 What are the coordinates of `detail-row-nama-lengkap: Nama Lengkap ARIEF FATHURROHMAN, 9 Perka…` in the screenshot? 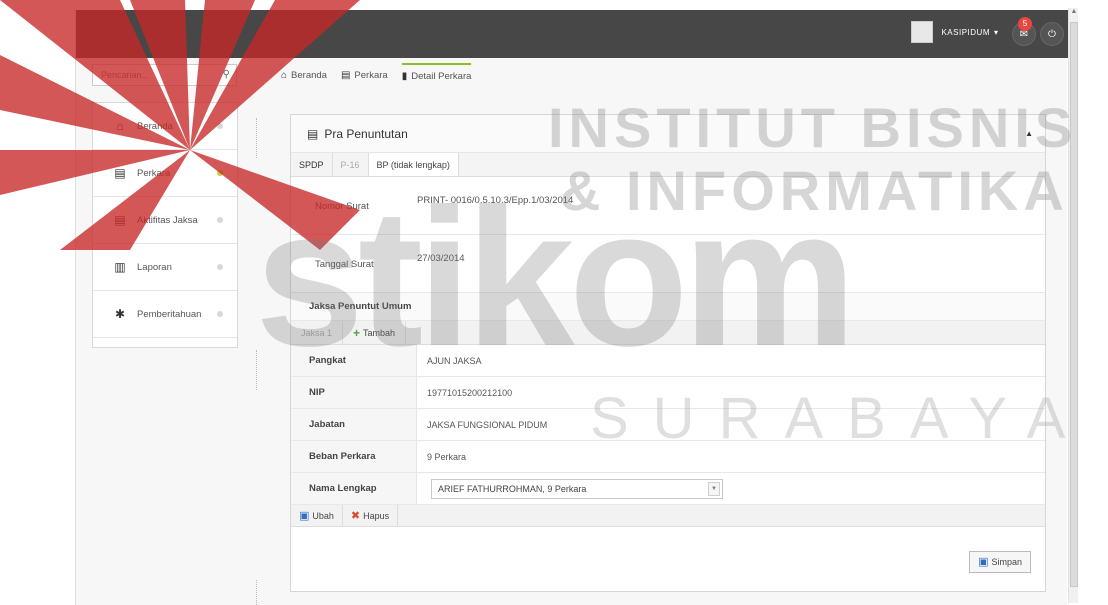 It's located at (668, 489).